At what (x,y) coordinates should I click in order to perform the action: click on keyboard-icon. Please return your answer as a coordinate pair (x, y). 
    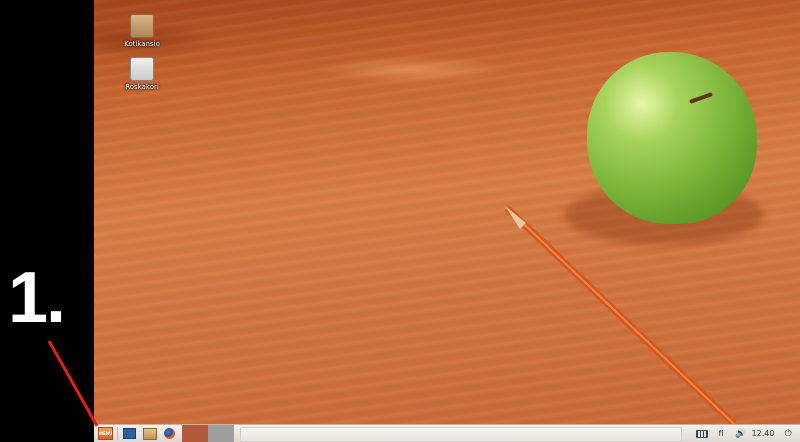
    Looking at the image, I should click on (702, 433).